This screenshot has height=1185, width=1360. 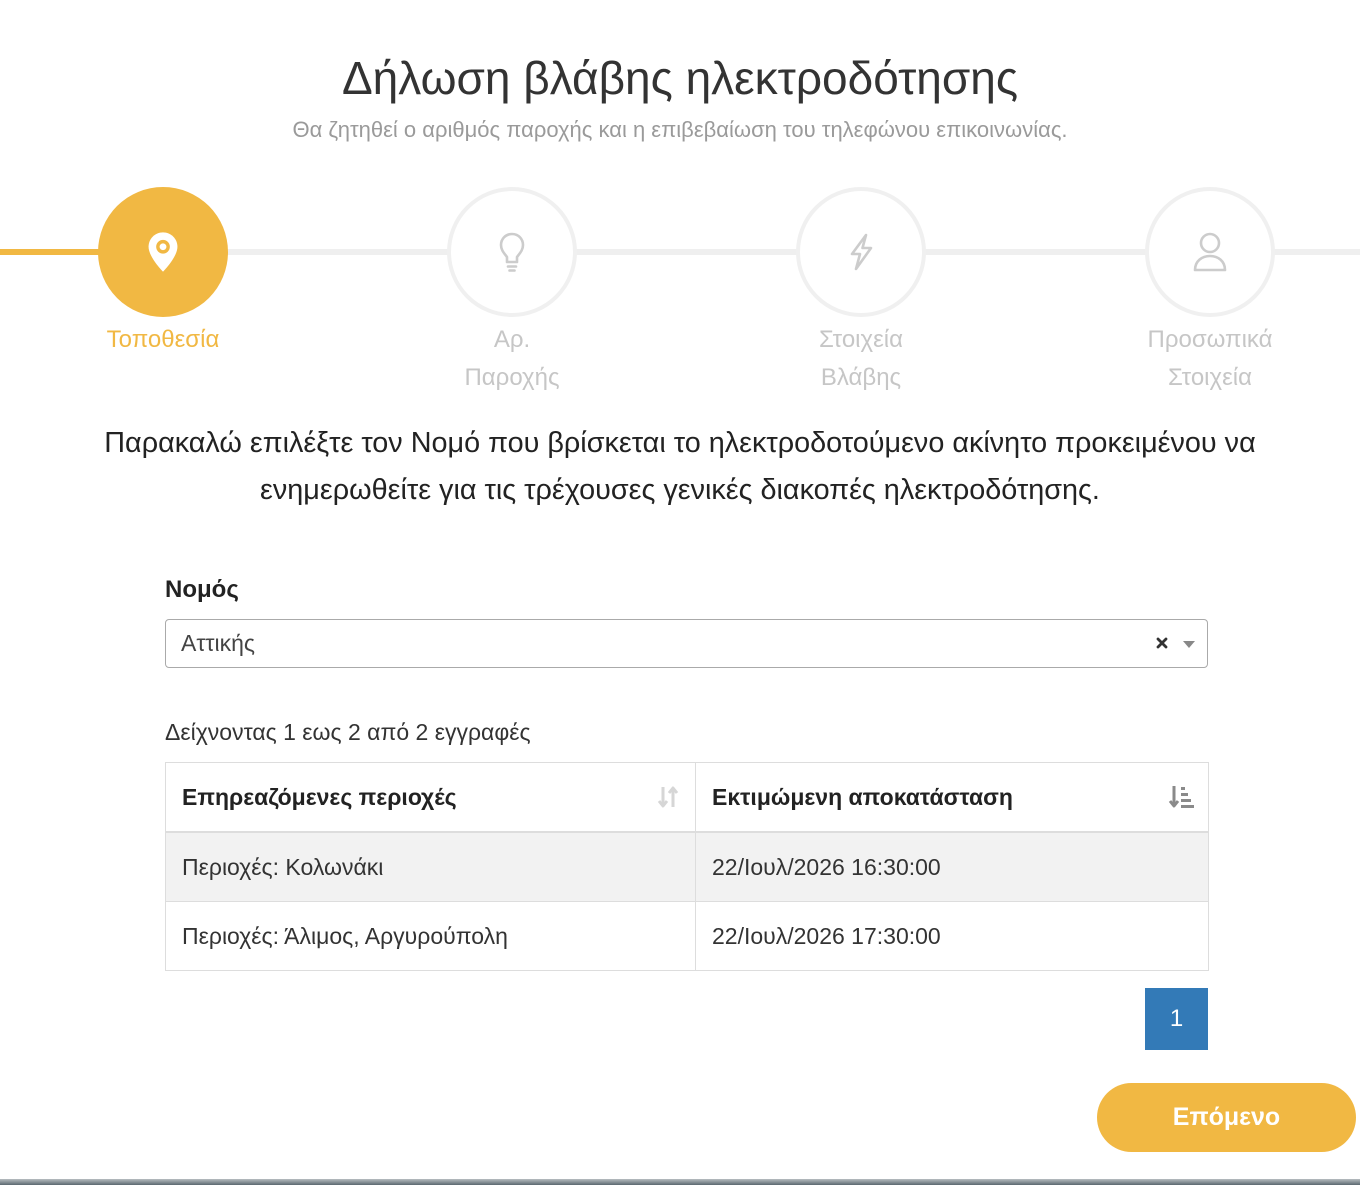 I want to click on step-label-line: Προσωπικά, so click(x=1210, y=339).